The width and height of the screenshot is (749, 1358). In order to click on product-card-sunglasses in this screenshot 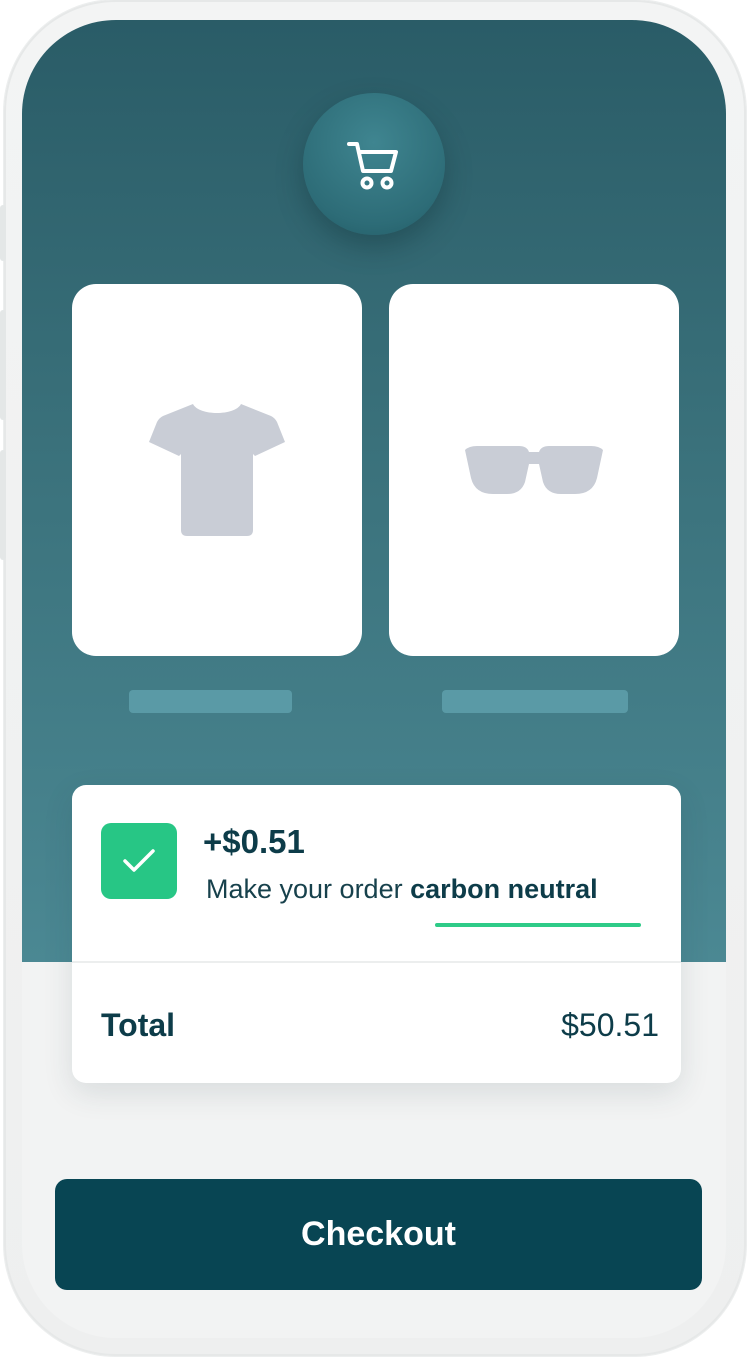, I will do `click(534, 470)`.